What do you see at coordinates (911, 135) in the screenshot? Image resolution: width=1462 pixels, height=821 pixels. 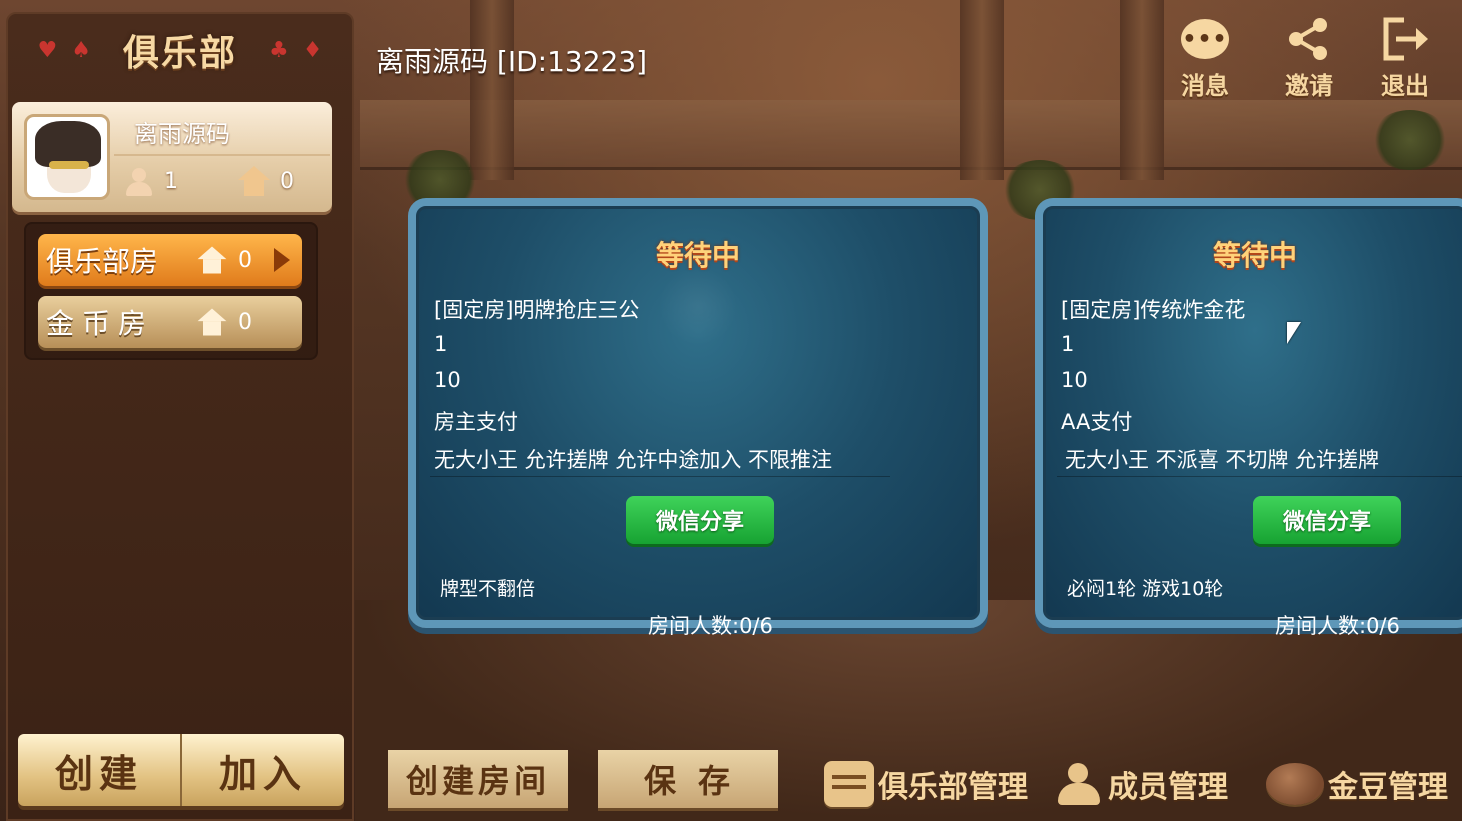 I see `background-counter` at bounding box center [911, 135].